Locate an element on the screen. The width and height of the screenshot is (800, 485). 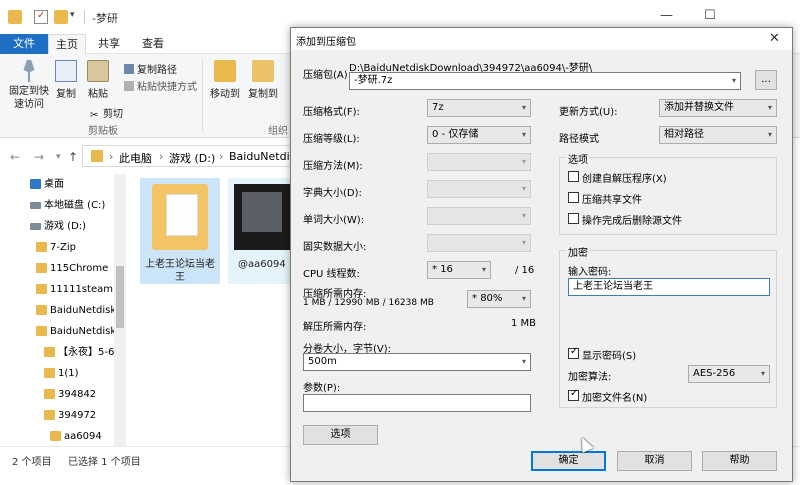
move-to-icon is located at coordinates (225, 71).